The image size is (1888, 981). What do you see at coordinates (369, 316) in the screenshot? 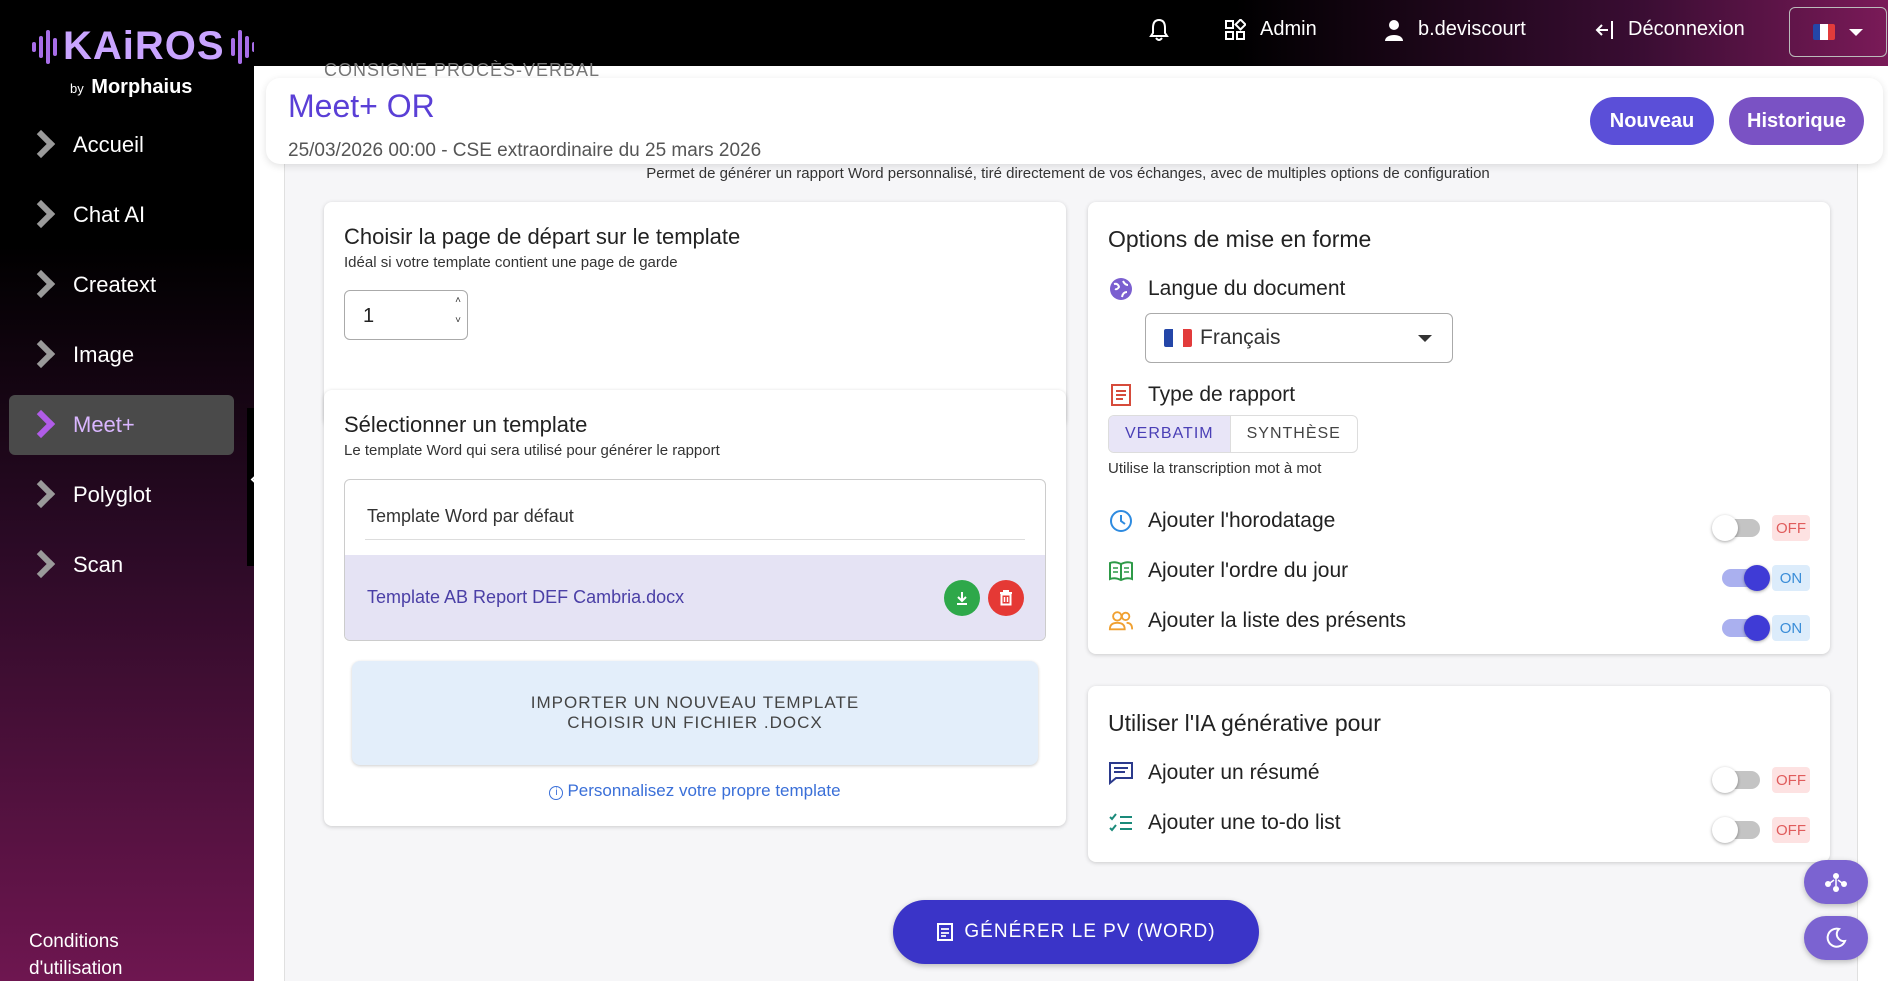
I see `start-page-value: 1` at bounding box center [369, 316].